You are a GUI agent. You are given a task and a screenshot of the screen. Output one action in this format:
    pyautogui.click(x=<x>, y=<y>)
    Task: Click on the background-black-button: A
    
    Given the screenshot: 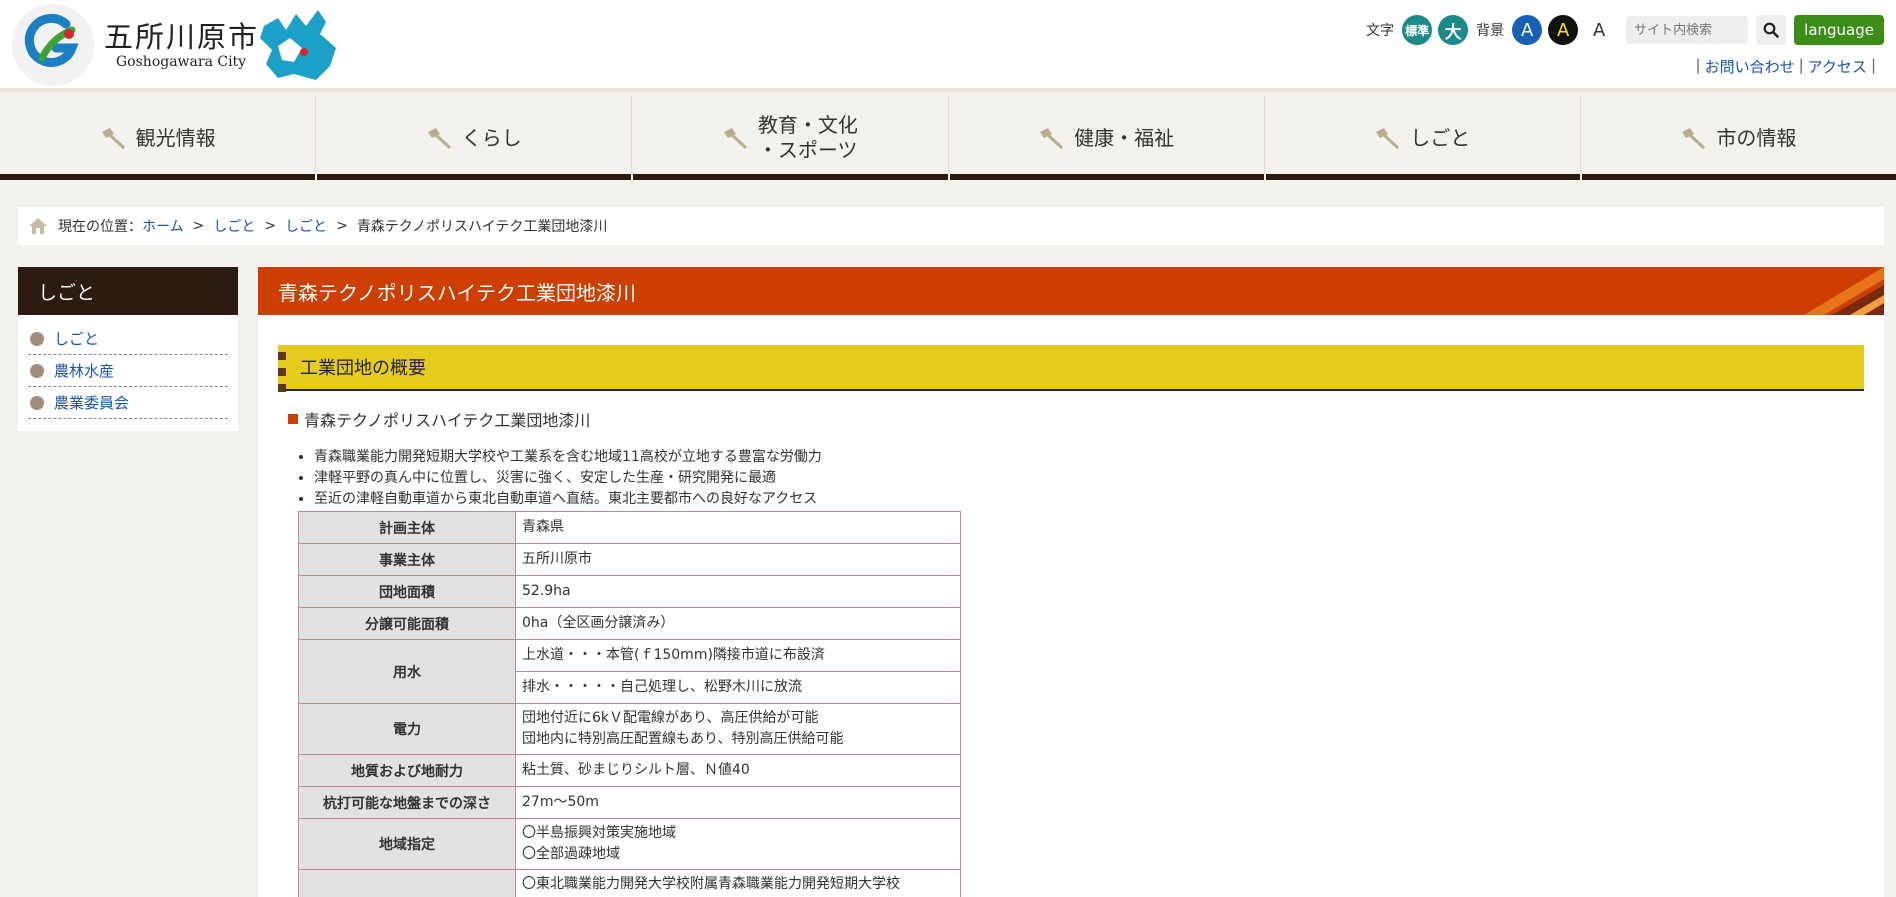 What is the action you would take?
    pyautogui.click(x=1563, y=30)
    